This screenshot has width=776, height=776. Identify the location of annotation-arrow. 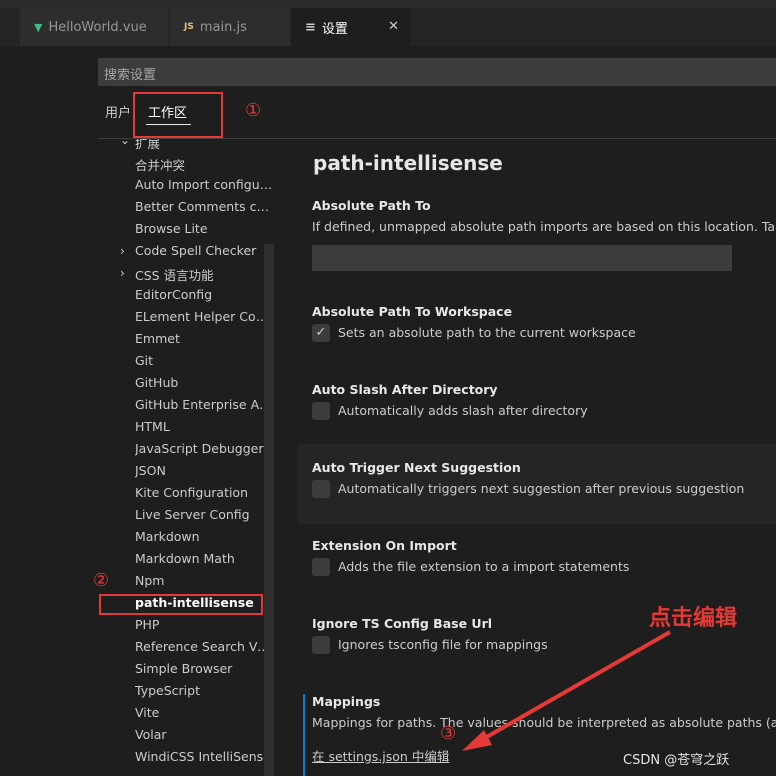
(566, 690).